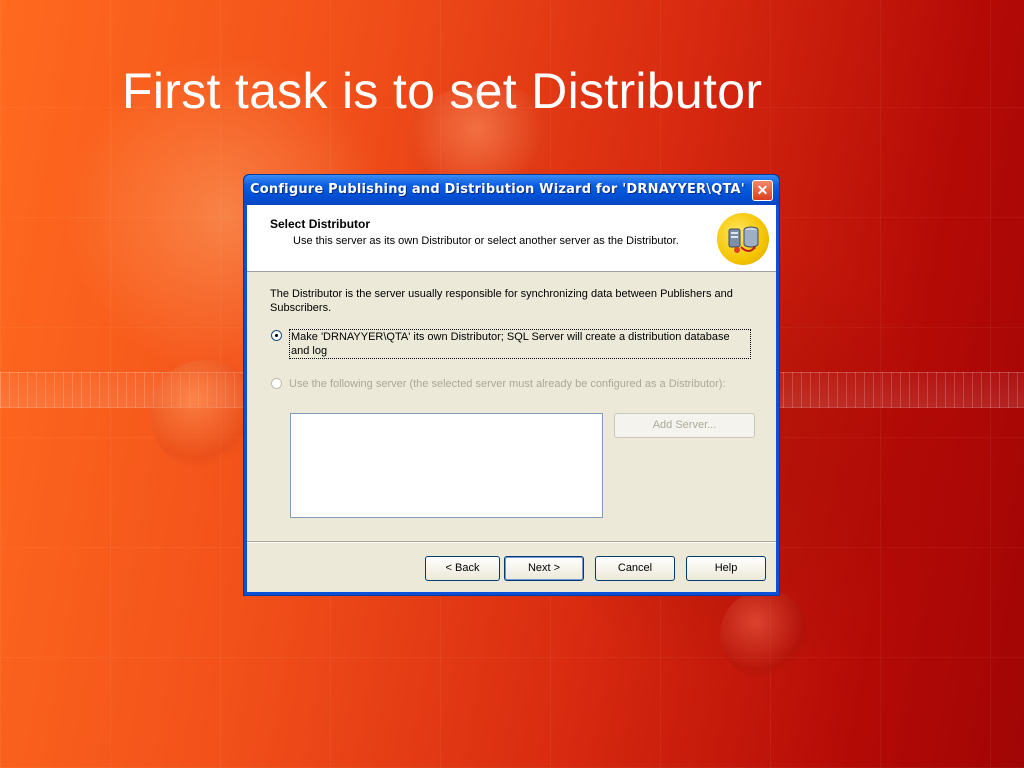 Image resolution: width=1024 pixels, height=768 pixels. Describe the element at coordinates (635, 568) in the screenshot. I see `cancel-button: Cancel` at that location.